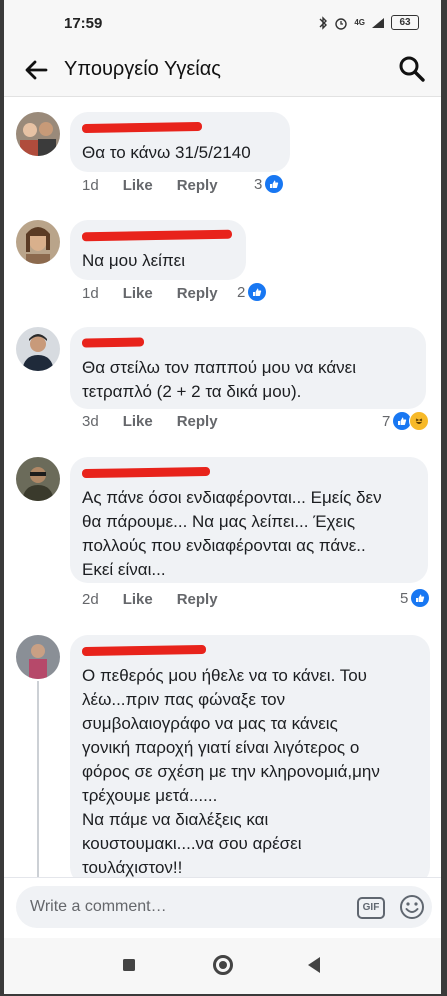 This screenshot has width=447, height=996. What do you see at coordinates (129, 965) in the screenshot?
I see `recents-square-icon` at bounding box center [129, 965].